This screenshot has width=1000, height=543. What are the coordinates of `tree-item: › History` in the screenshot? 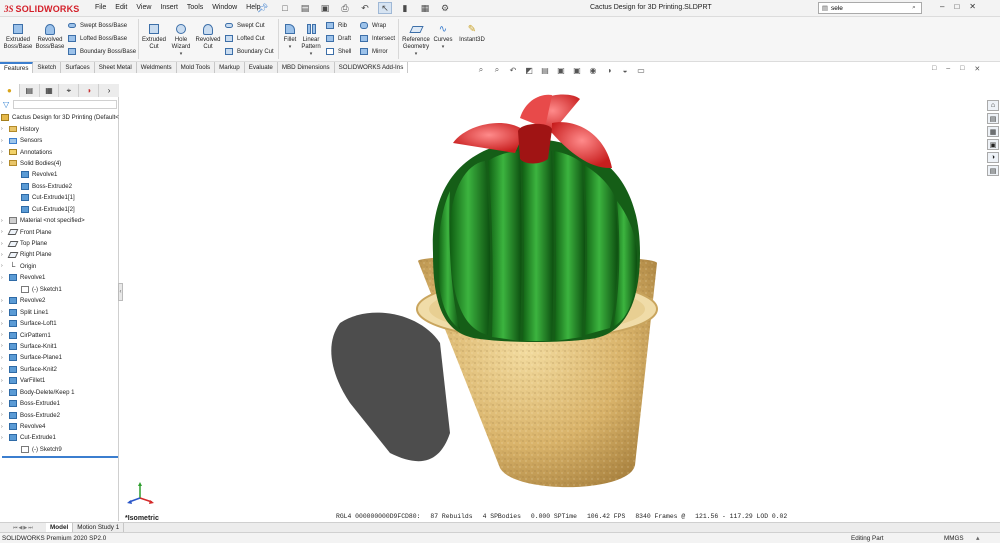 It's located at (59, 128).